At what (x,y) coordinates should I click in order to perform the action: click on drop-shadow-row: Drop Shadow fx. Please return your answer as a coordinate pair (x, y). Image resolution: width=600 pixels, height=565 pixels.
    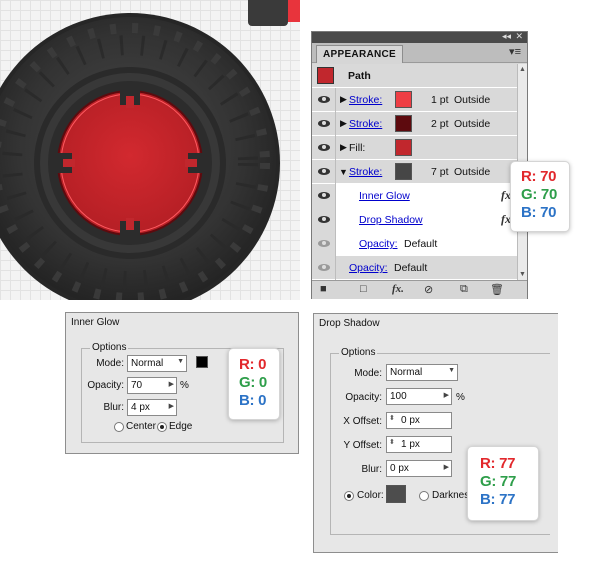
    Looking at the image, I should click on (414, 220).